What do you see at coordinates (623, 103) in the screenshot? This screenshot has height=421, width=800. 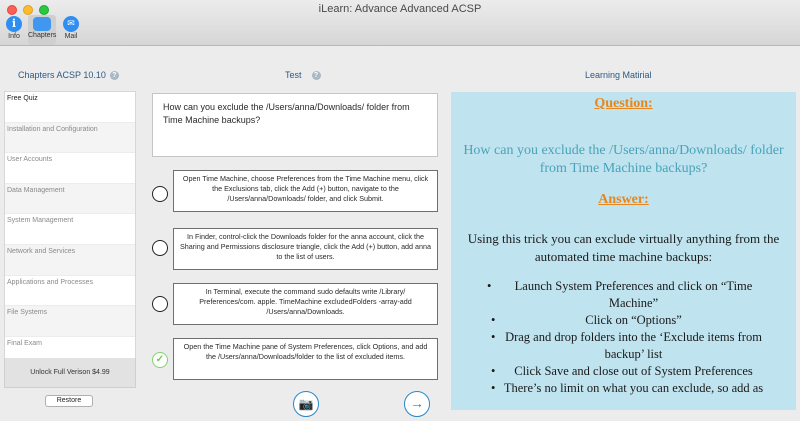 I see `material-question-heading: Question:` at bounding box center [623, 103].